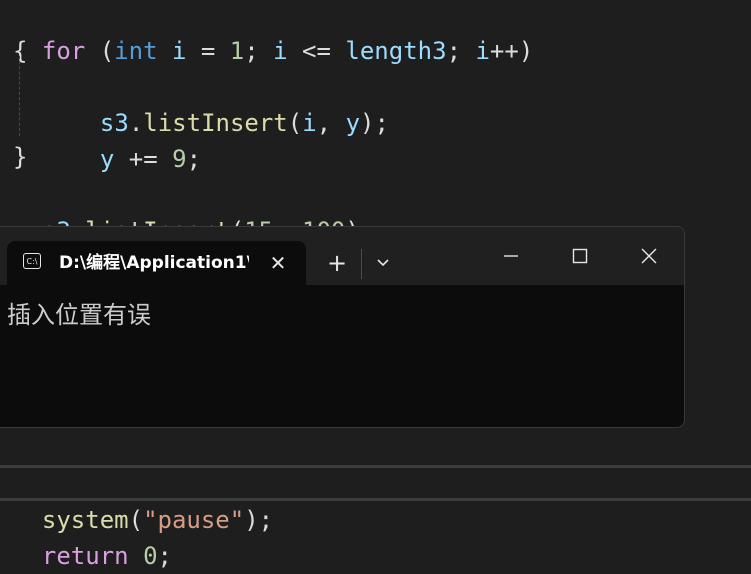  I want to click on code-line-insert-15: s3.listInsert(15, 100);, so click(193, 211).